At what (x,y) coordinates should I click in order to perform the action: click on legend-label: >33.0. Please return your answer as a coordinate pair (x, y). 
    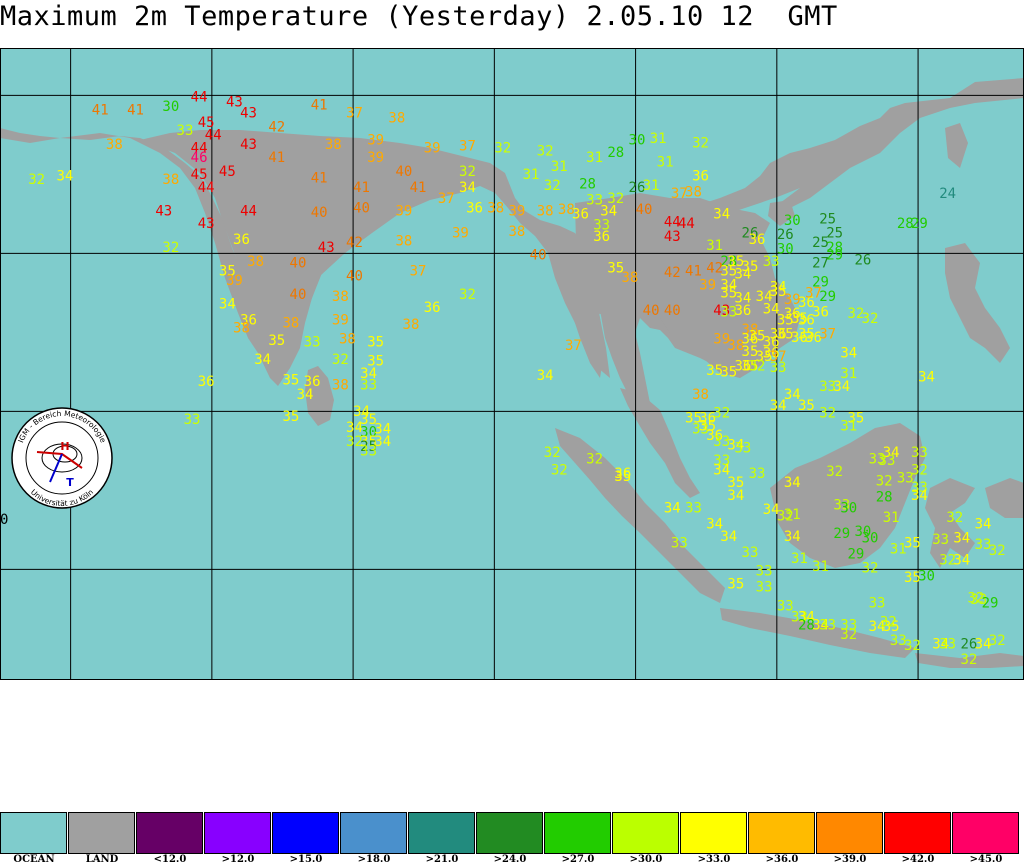
    Looking at the image, I should click on (714, 859).